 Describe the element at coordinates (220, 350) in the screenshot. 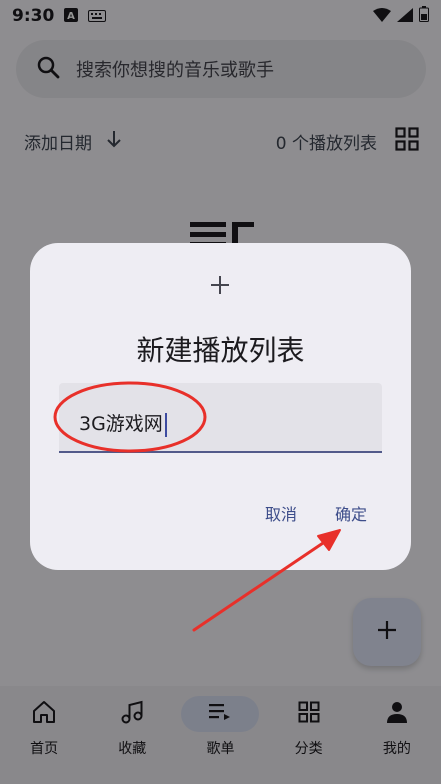

I see `dialog-title: 新建播放列表` at that location.